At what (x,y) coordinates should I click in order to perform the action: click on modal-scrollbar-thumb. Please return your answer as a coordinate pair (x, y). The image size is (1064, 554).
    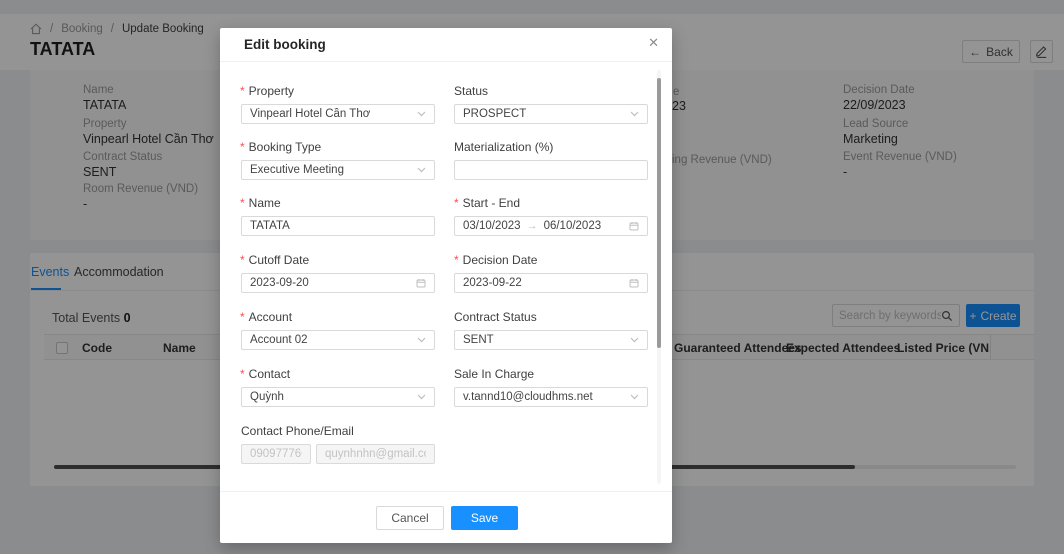
    Looking at the image, I should click on (659, 213).